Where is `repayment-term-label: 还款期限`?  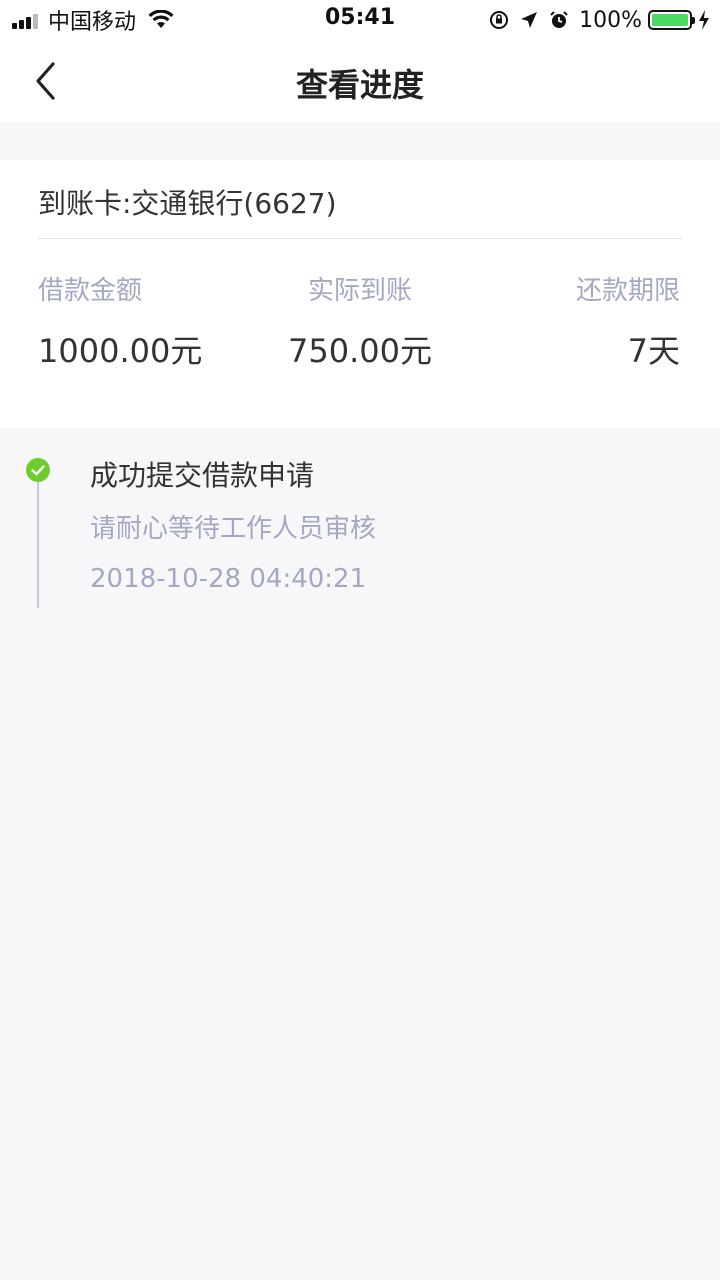 repayment-term-label: 还款期限 is located at coordinates (627, 291).